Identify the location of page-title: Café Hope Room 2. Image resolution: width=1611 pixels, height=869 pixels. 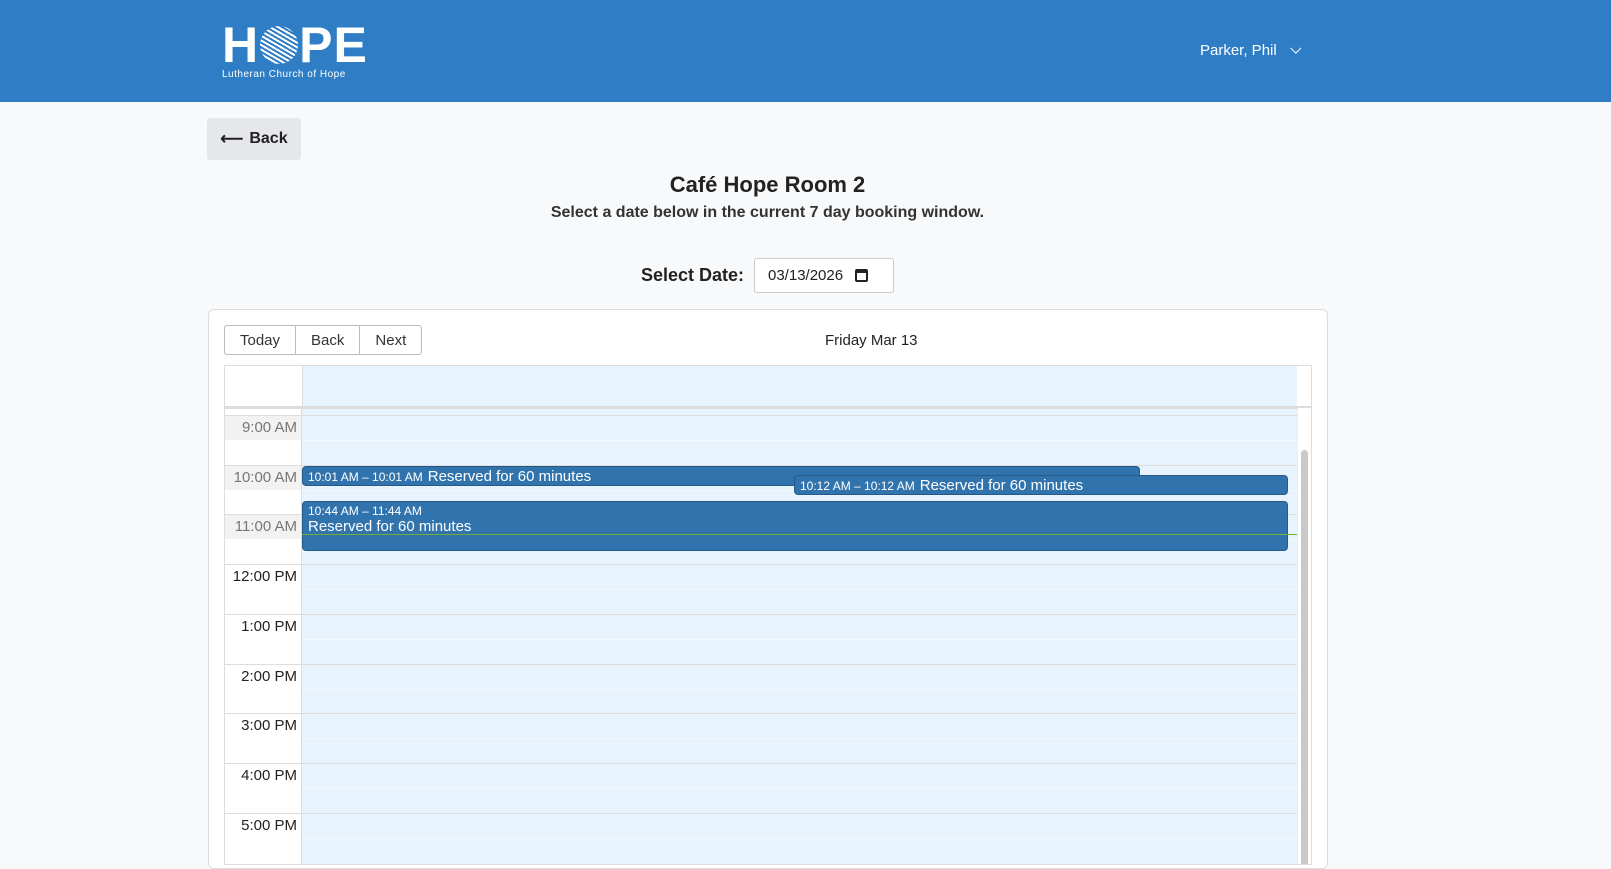
(767, 184).